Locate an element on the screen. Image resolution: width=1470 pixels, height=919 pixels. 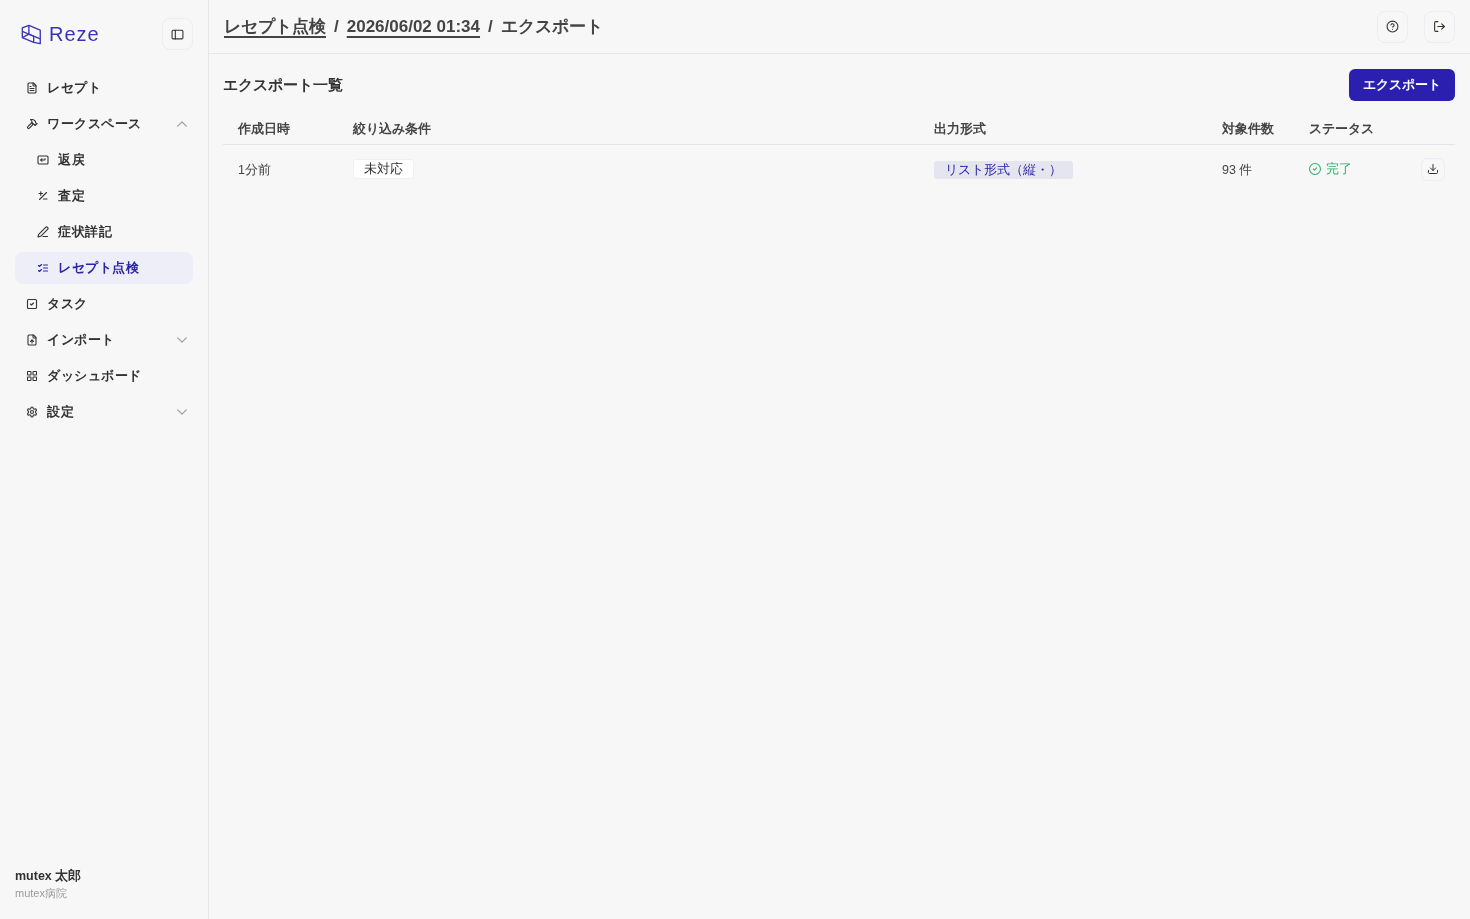
panel-icon is located at coordinates (177, 34).